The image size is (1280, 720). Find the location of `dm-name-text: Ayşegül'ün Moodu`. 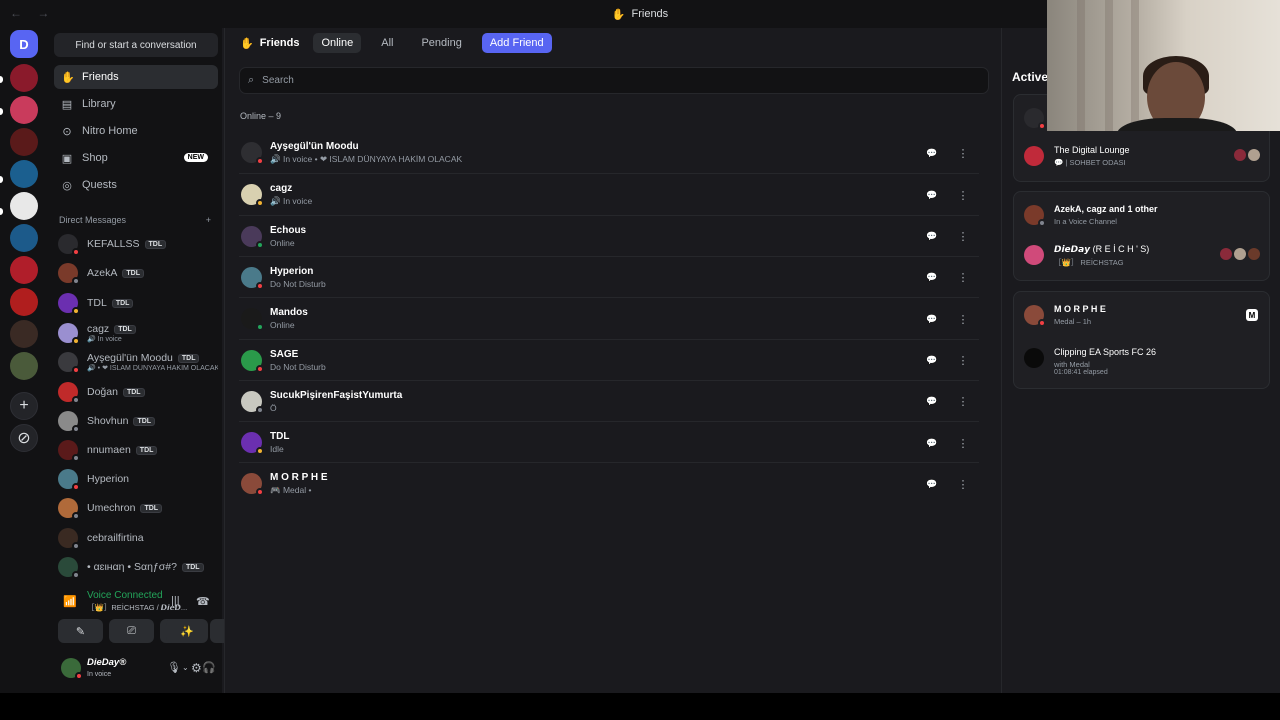

dm-name-text: Ayşegül'ün Moodu is located at coordinates (130, 358).